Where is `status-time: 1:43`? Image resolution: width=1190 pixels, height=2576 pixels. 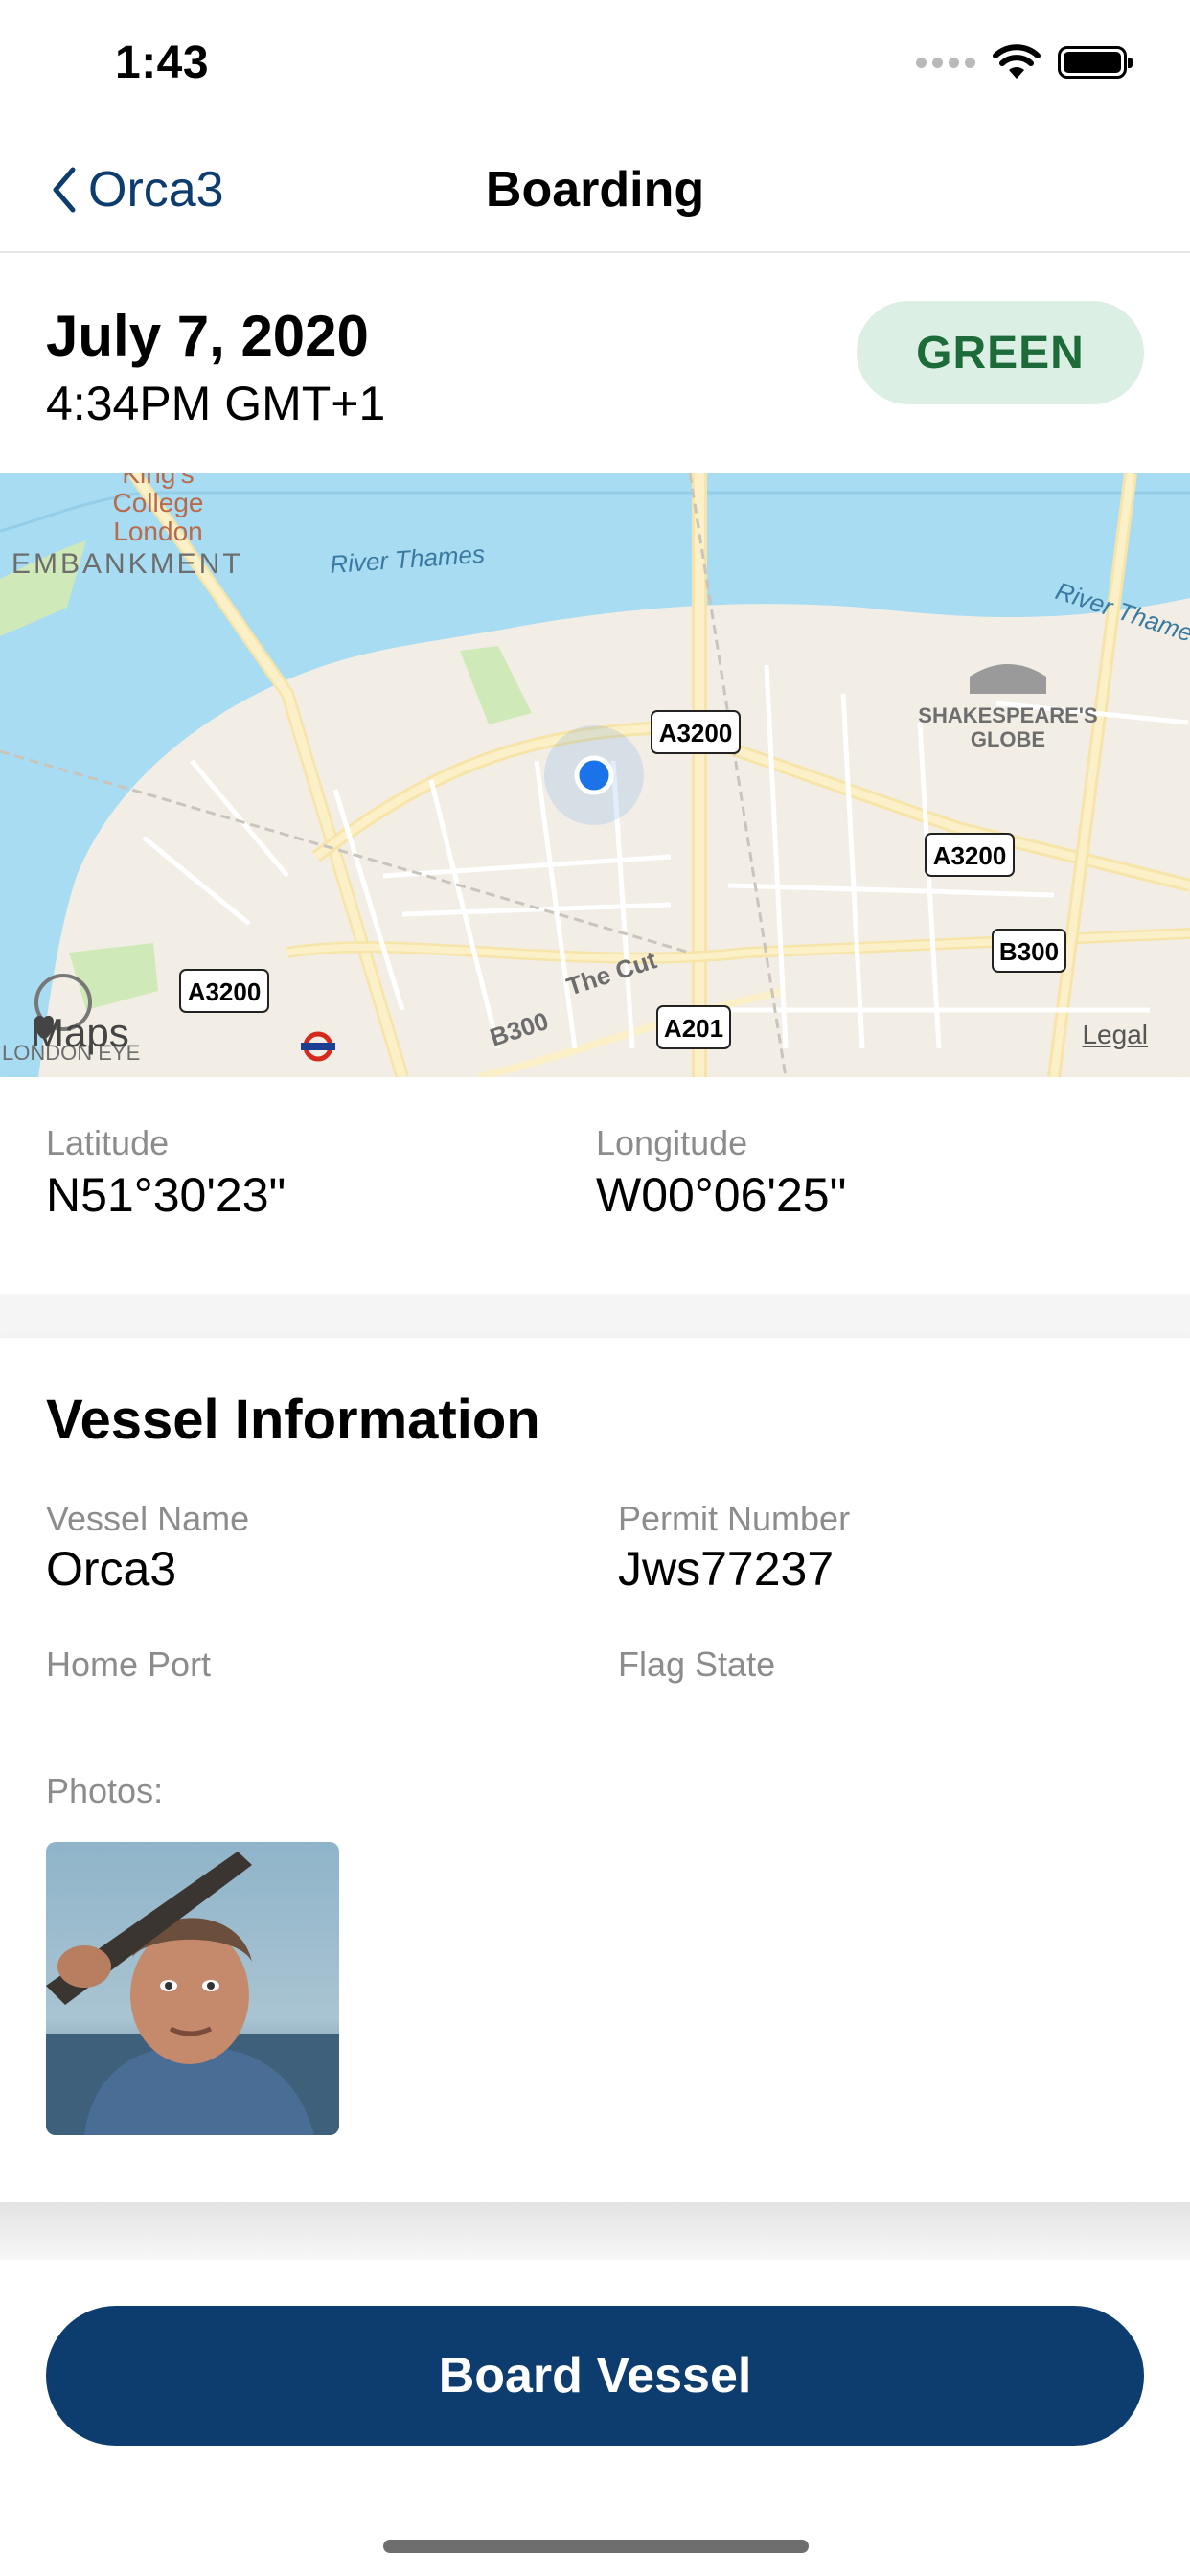
status-time: 1:43 is located at coordinates (163, 63).